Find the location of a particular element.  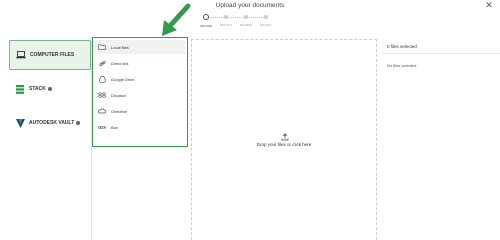

step-details: DETAILS is located at coordinates (226, 19).